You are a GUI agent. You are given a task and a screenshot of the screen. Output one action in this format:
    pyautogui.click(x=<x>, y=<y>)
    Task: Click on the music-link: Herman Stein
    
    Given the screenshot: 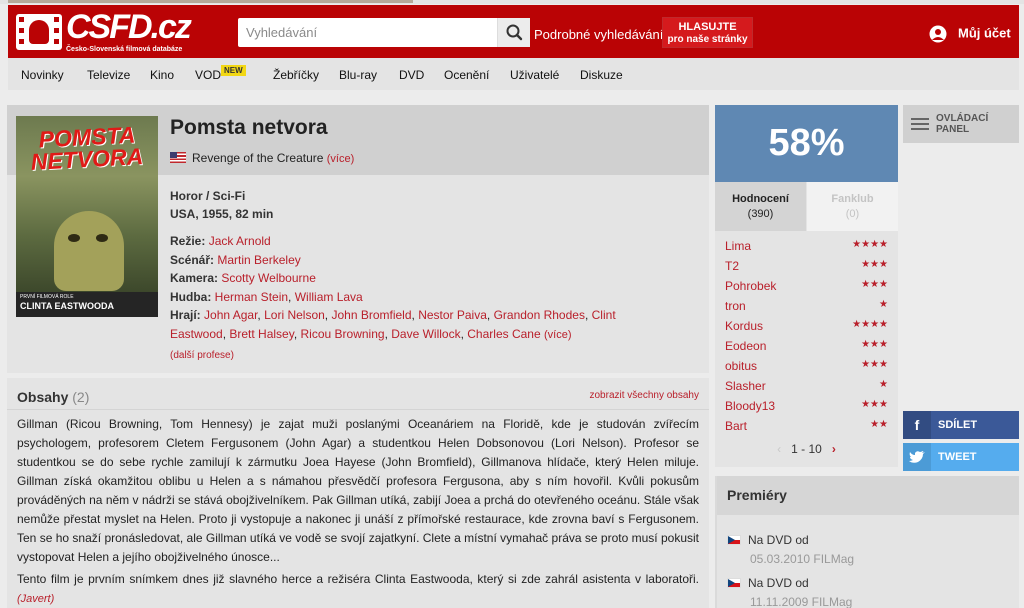 What is the action you would take?
    pyautogui.click(x=251, y=297)
    